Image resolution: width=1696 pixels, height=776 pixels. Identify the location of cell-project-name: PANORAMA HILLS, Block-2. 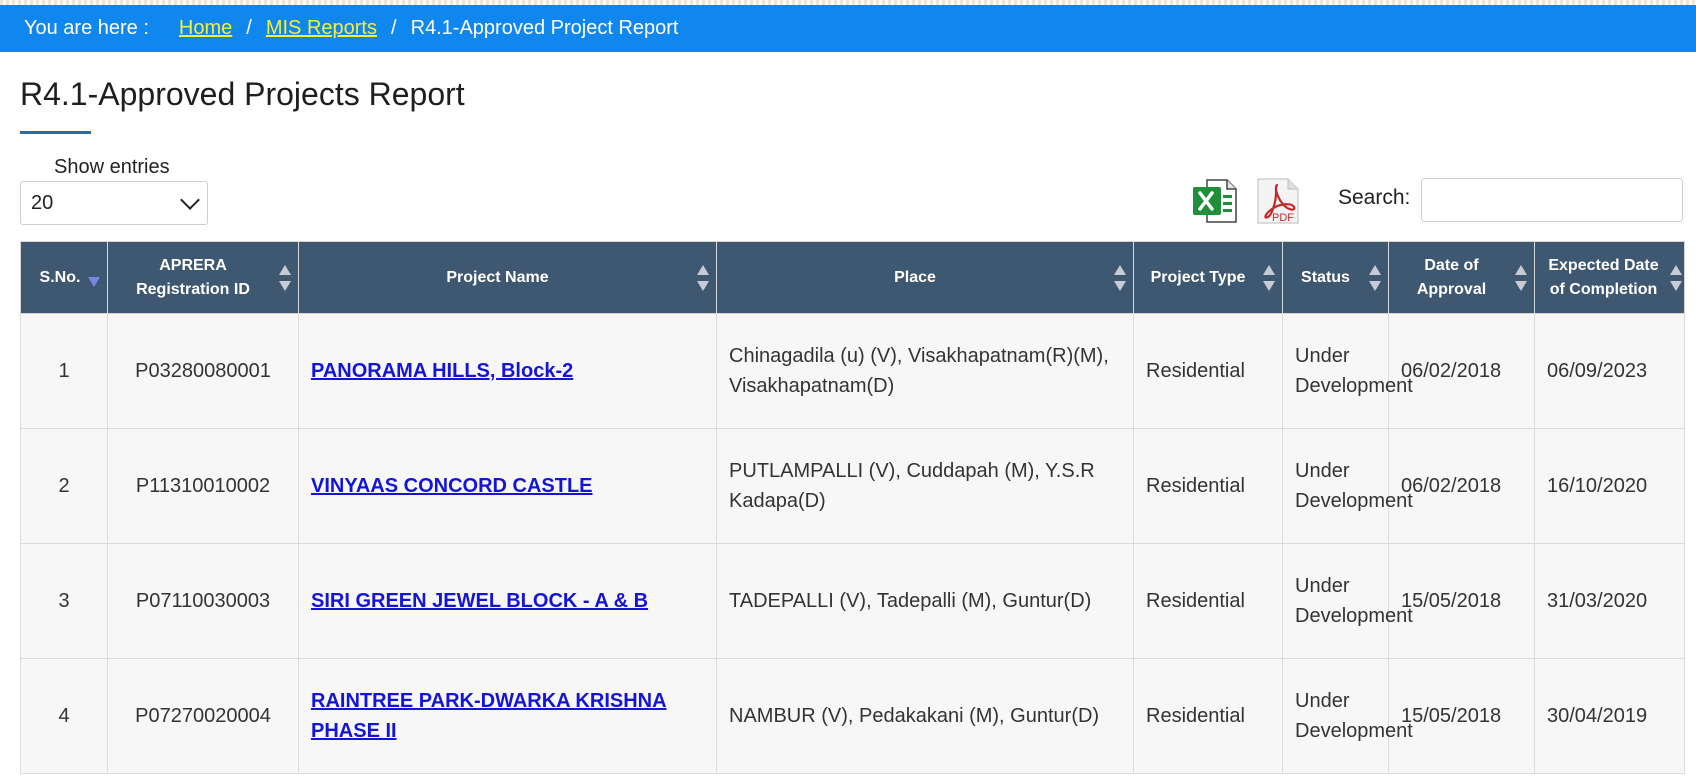
(507, 371).